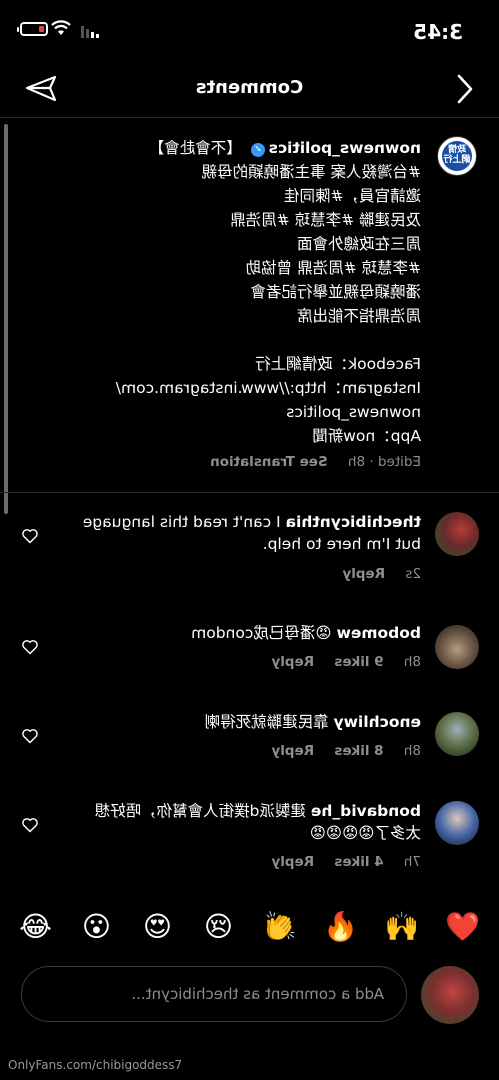 The width and height of the screenshot is (499, 1080). Describe the element at coordinates (413, 574) in the screenshot. I see `comment-time: 2s` at that location.